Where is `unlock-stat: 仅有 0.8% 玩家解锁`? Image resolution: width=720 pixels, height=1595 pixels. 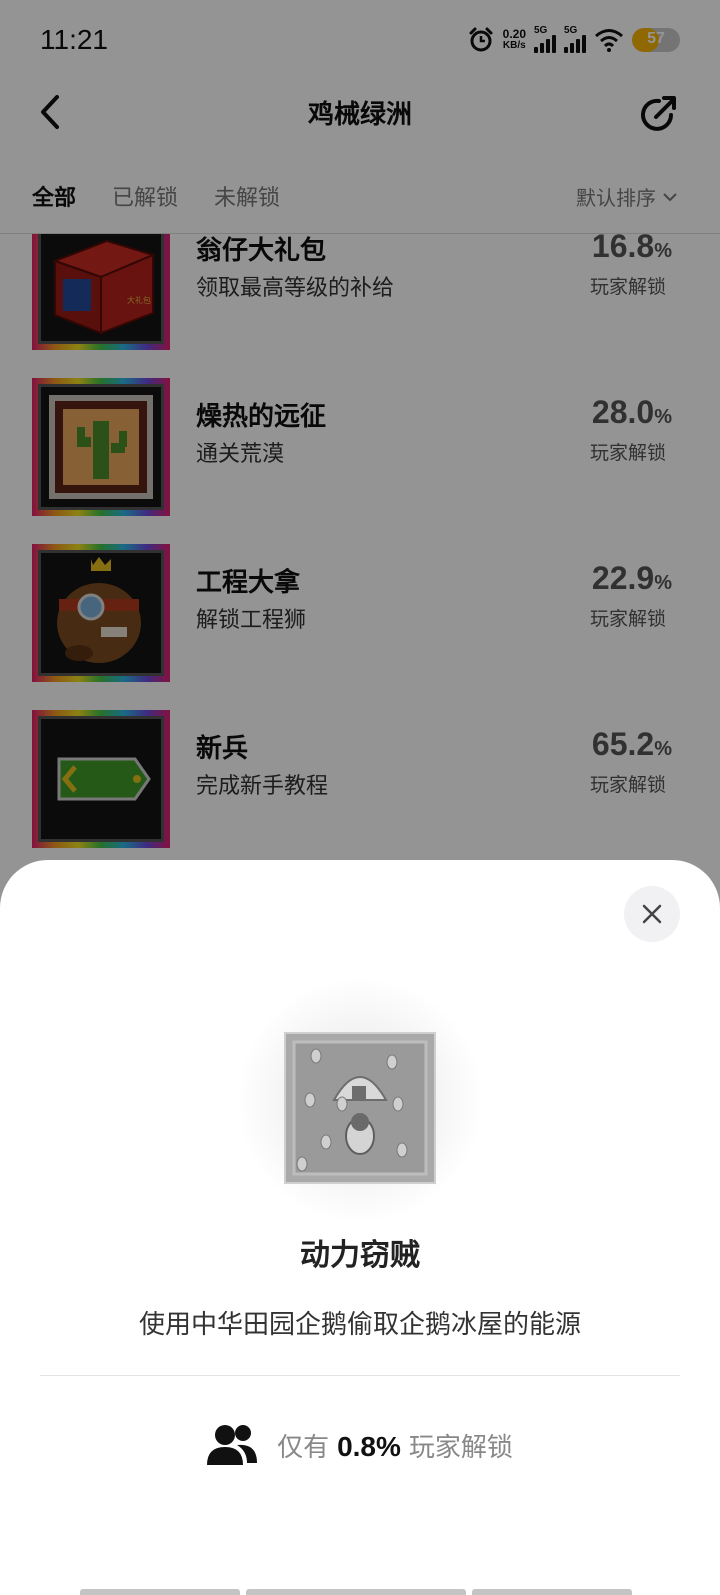 unlock-stat: 仅有 0.8% 玩家解锁 is located at coordinates (360, 1445).